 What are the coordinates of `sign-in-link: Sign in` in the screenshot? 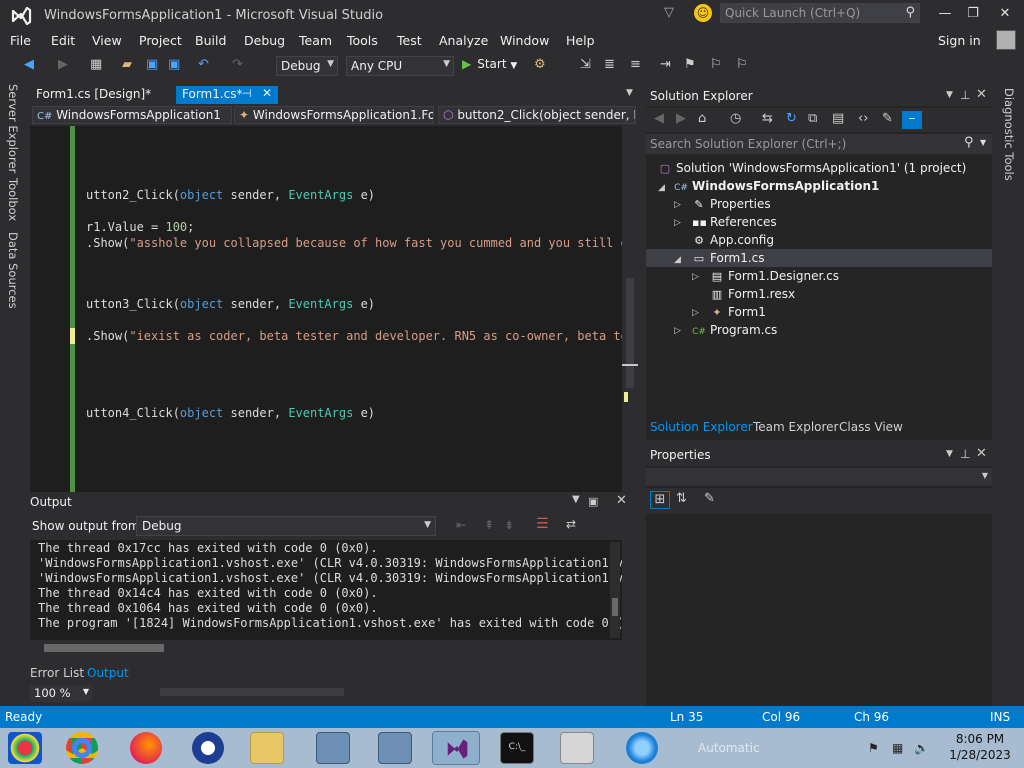 It's located at (959, 40).